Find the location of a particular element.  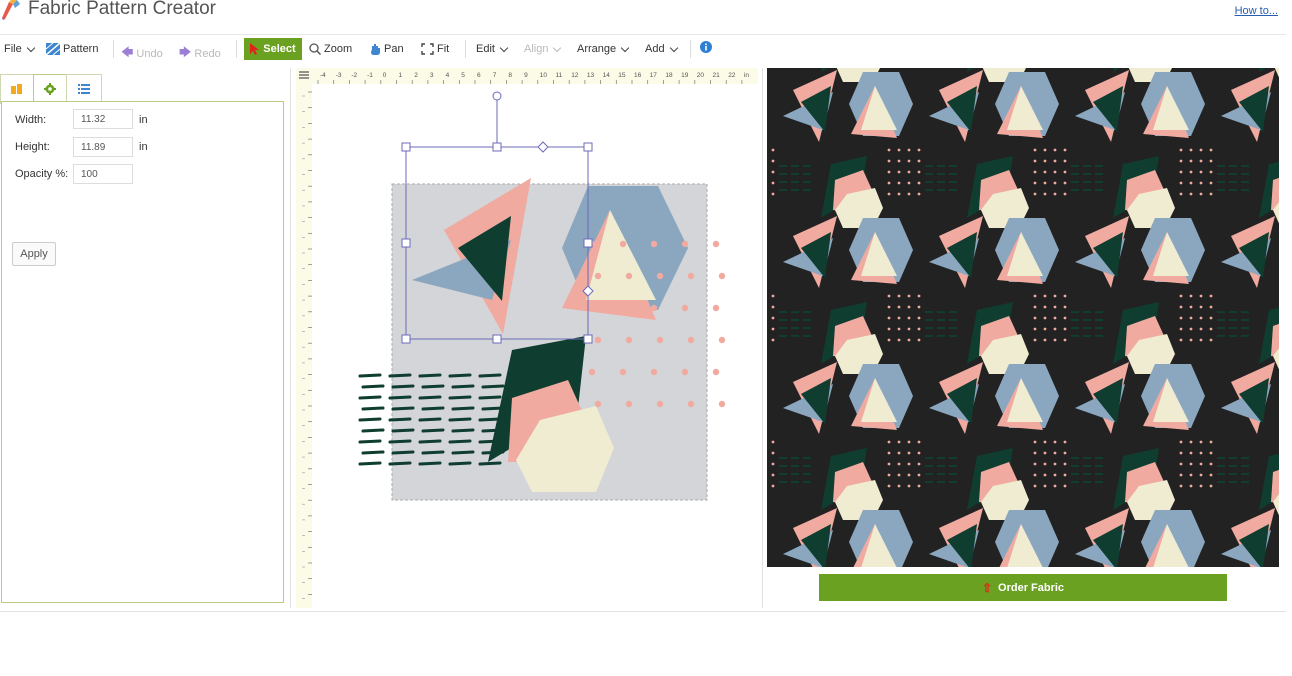

pan-tool-button: Pan is located at coordinates (387, 49).